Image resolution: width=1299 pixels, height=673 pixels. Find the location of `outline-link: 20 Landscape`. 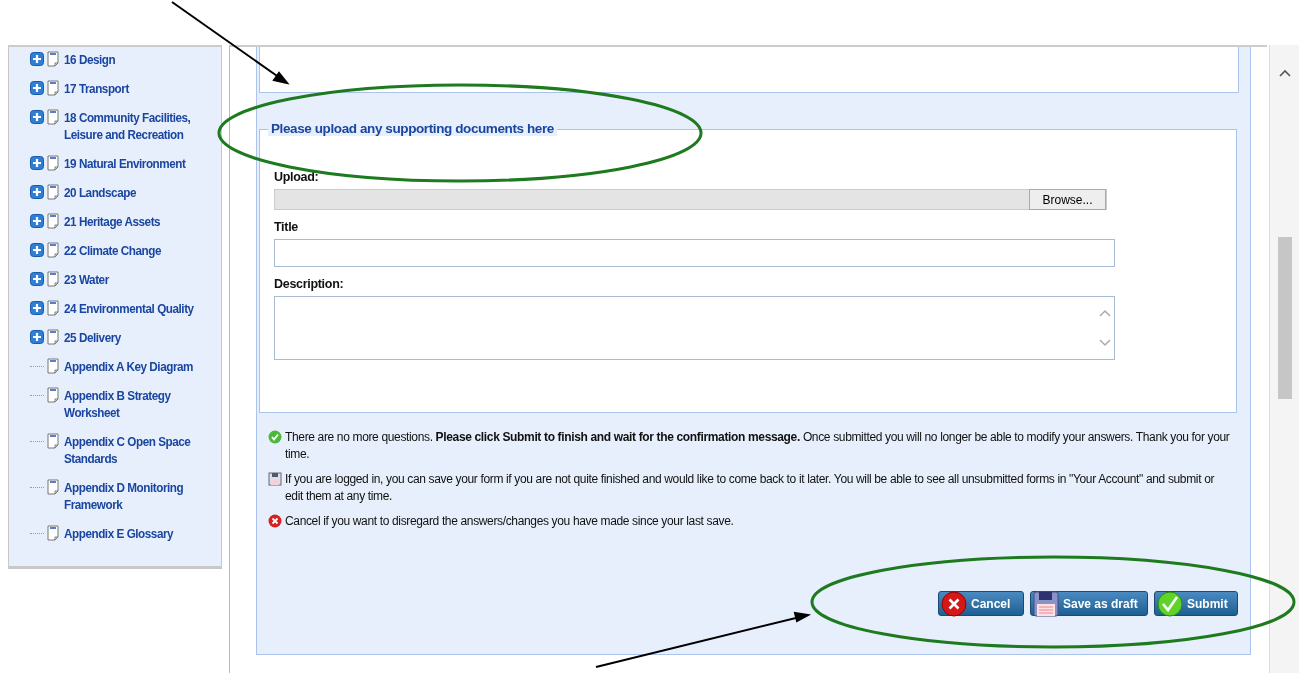

outline-link: 20 Landscape is located at coordinates (134, 192).